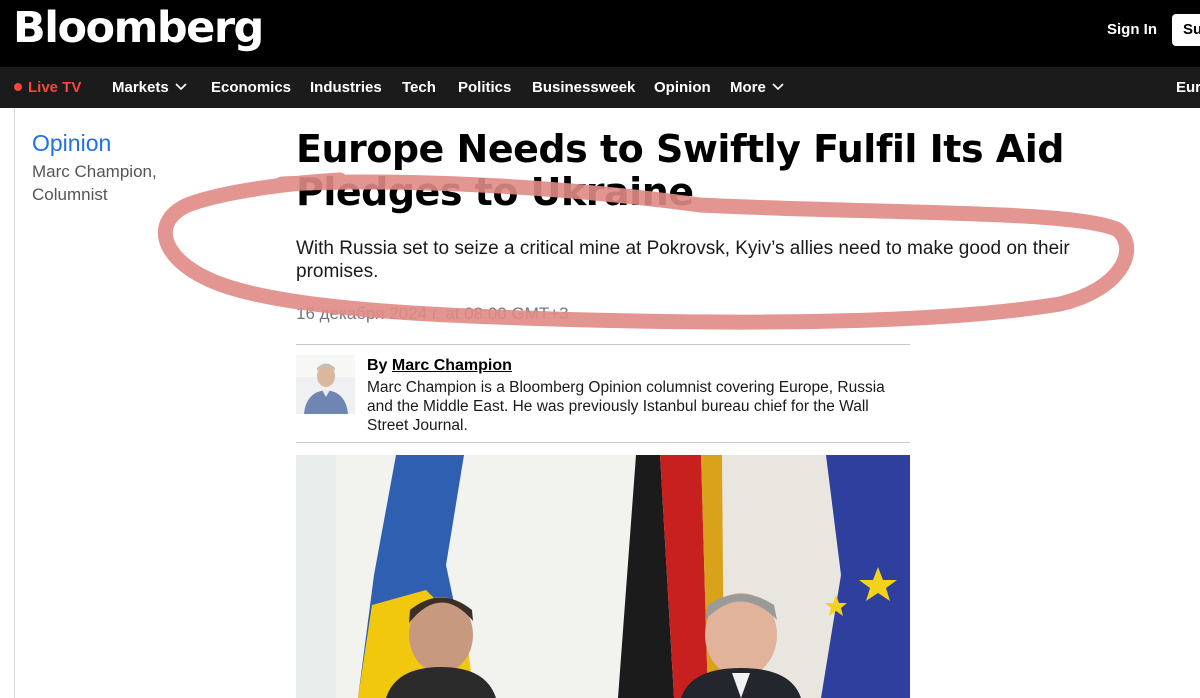 This screenshot has width=1200, height=698. What do you see at coordinates (18, 87) in the screenshot?
I see `live-dot-icon` at bounding box center [18, 87].